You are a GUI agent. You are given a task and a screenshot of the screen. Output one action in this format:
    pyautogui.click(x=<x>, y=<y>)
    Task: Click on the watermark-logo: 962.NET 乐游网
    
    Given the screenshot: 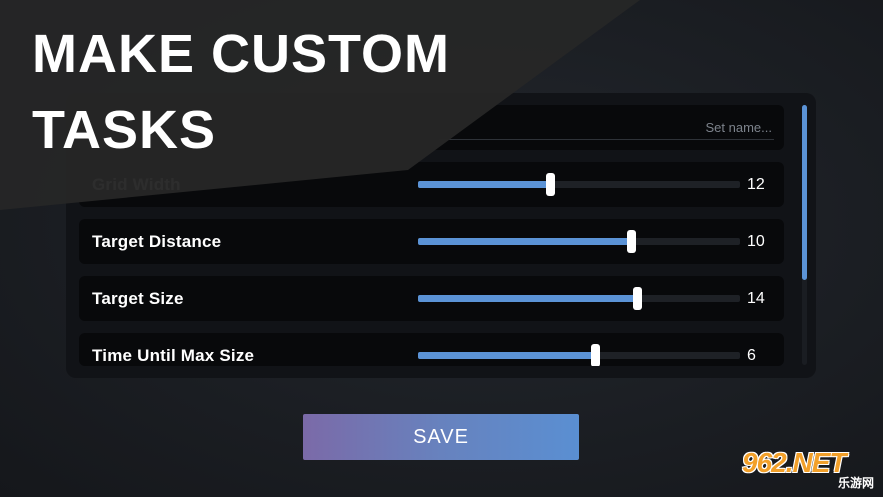 What is the action you would take?
    pyautogui.click(x=810, y=469)
    